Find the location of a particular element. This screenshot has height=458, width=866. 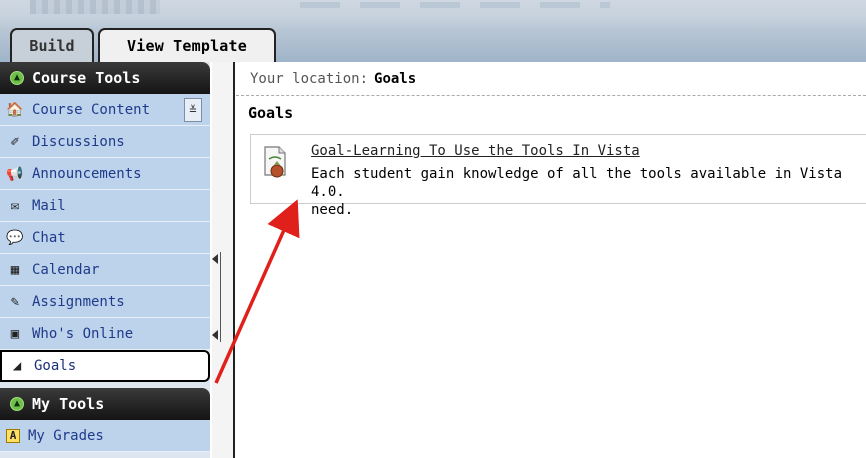

sidebar-item-assignments: ✎ Assignments is located at coordinates (105, 302).